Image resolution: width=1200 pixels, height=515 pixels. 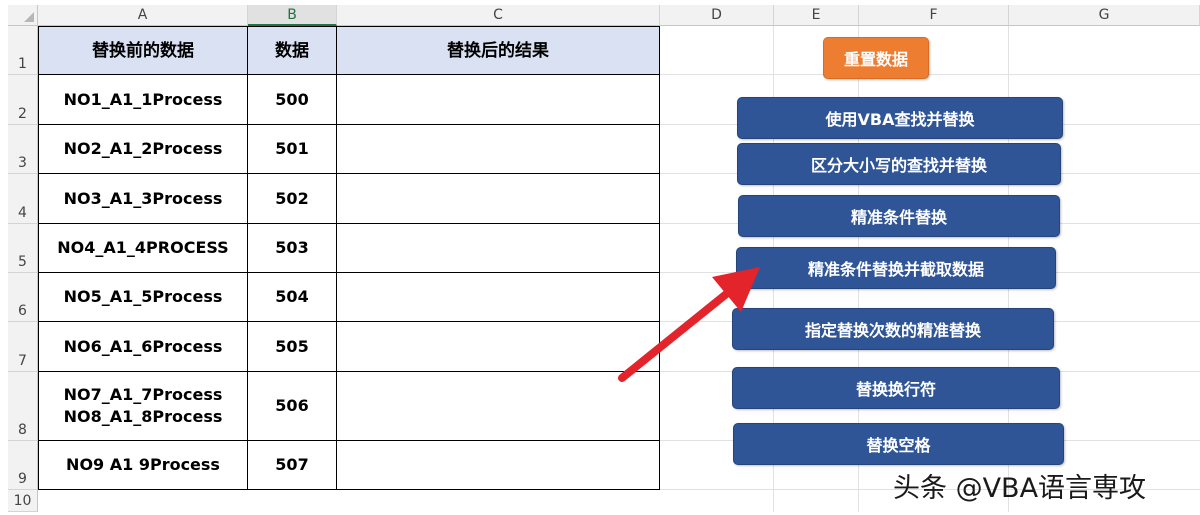 What do you see at coordinates (143, 406) in the screenshot?
I see `cell-a8: NO7_A1_7Process NO8_A1_8Process` at bounding box center [143, 406].